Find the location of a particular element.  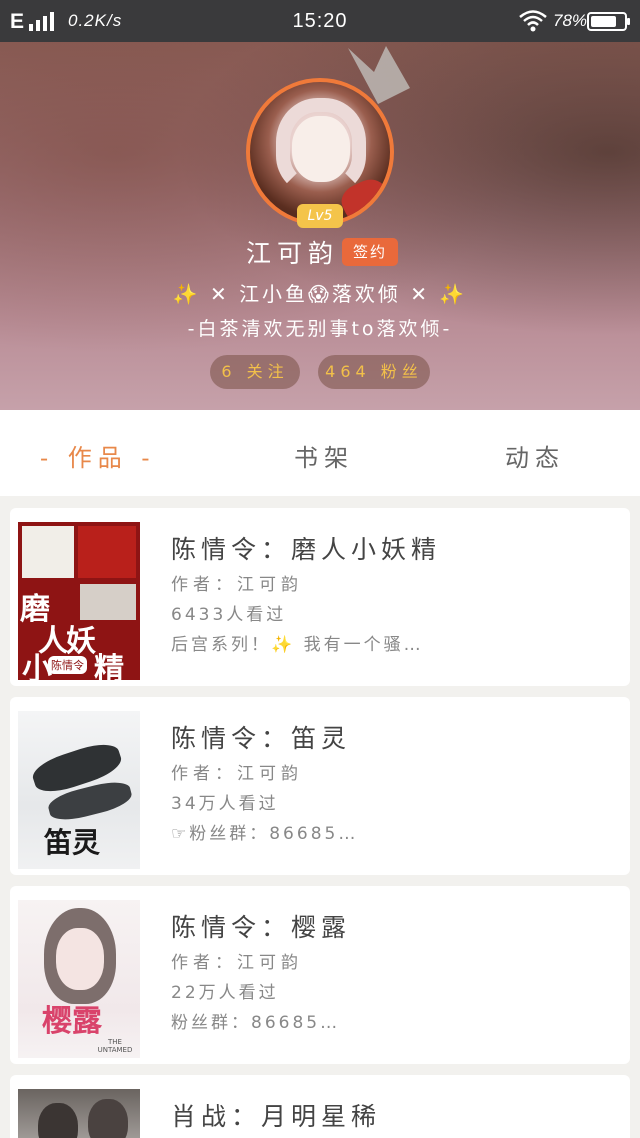

cover-title-char: 妖 is located at coordinates (81, 641).